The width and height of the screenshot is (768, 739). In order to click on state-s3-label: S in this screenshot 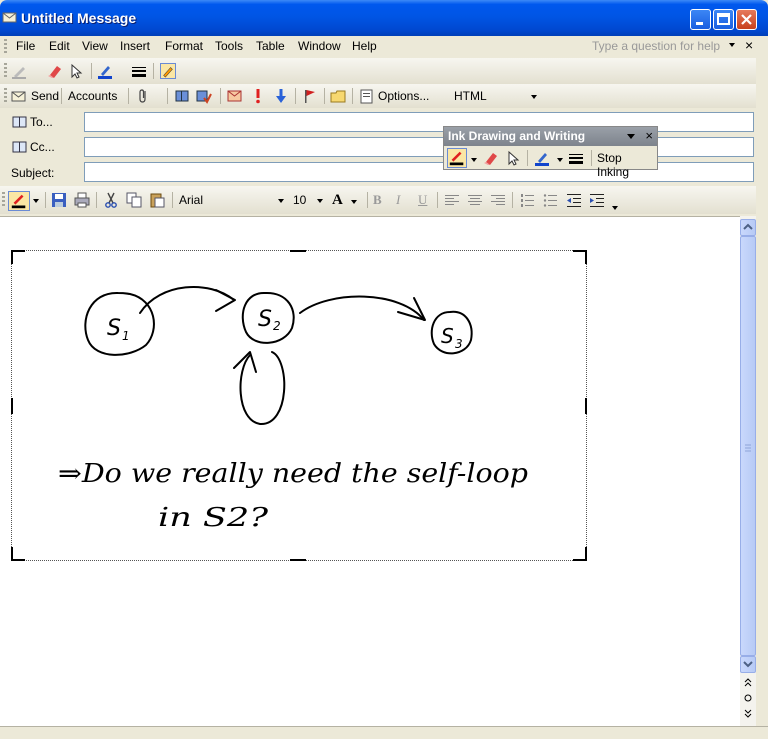, I will do `click(447, 336)`.